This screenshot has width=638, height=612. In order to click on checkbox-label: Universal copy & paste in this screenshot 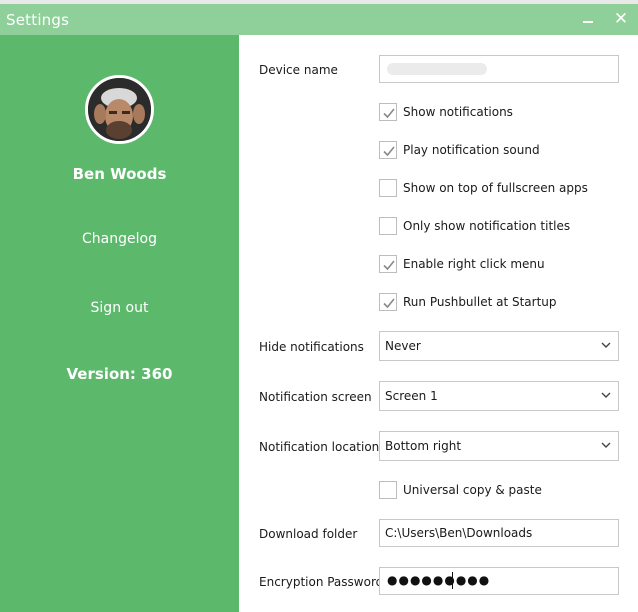, I will do `click(472, 490)`.